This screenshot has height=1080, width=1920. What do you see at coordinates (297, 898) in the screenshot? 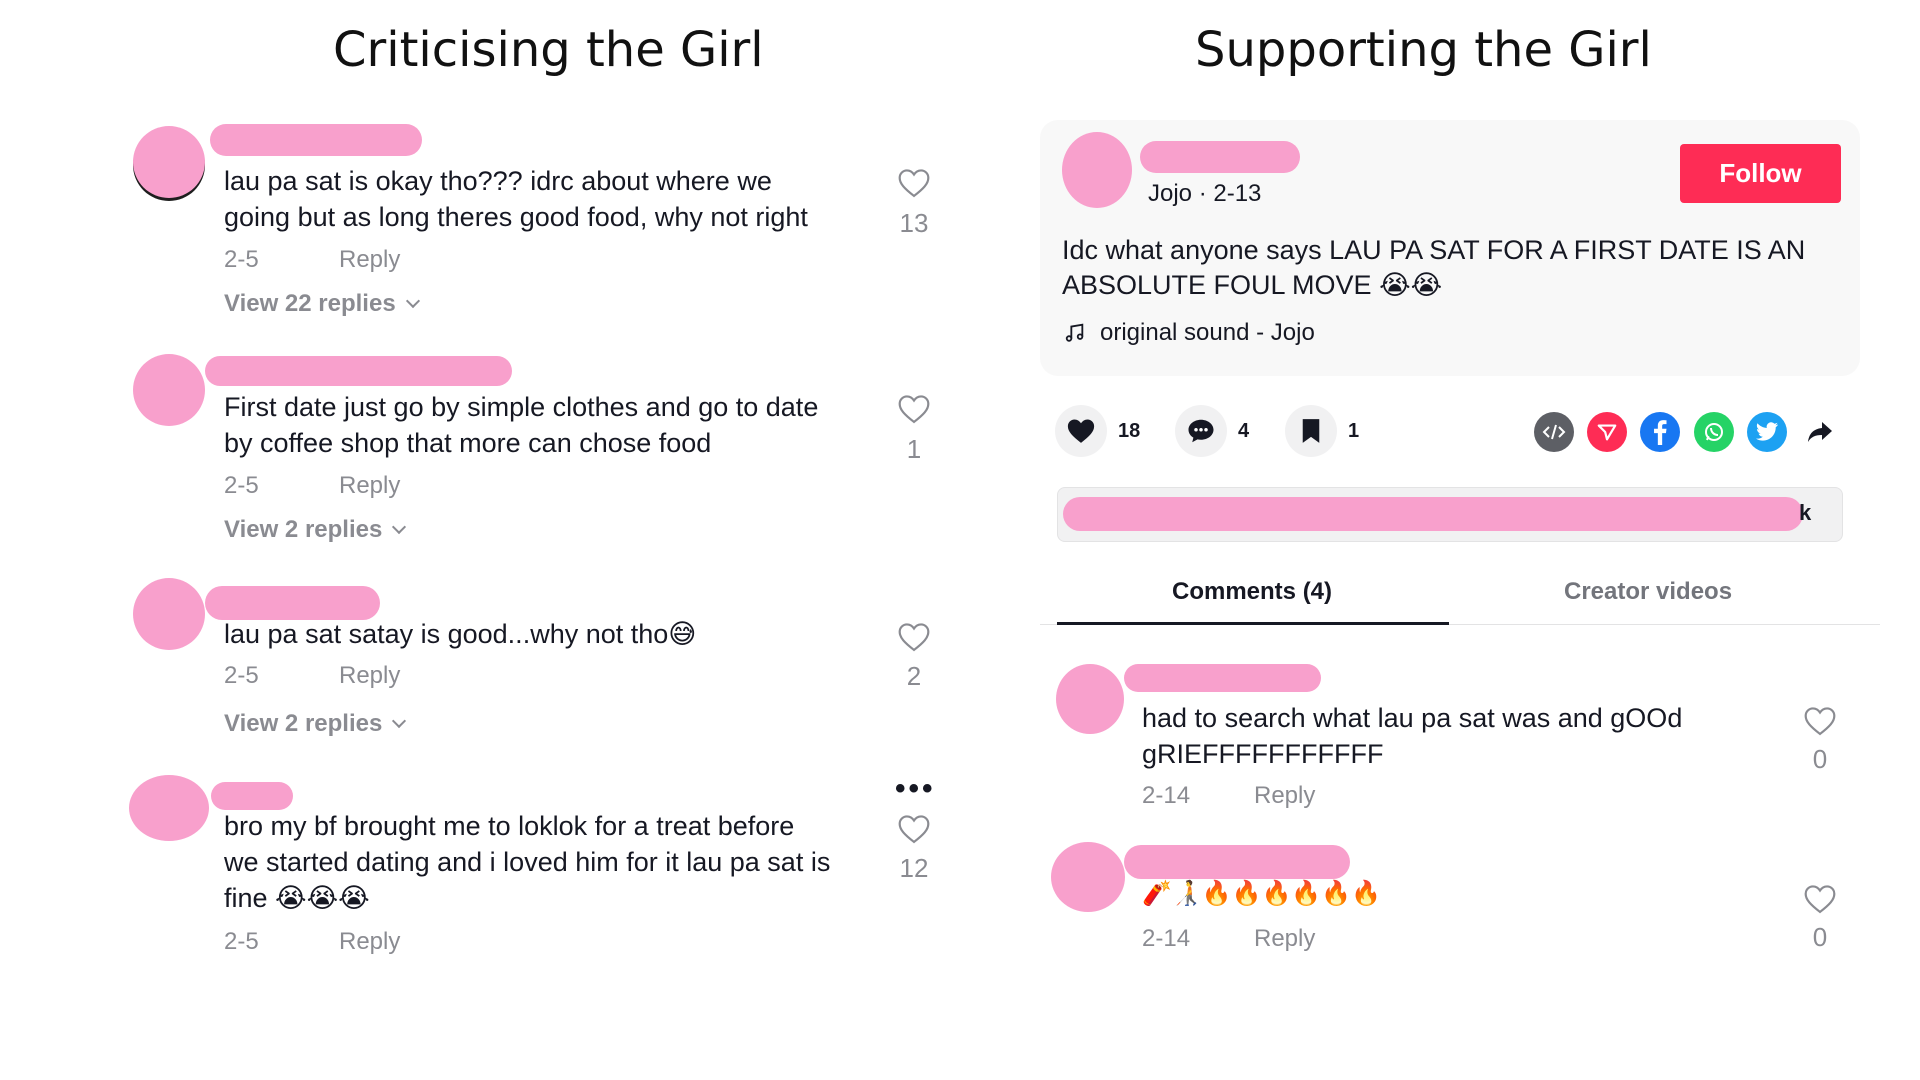
I see `comment-line: fine 😭😭😭` at bounding box center [297, 898].